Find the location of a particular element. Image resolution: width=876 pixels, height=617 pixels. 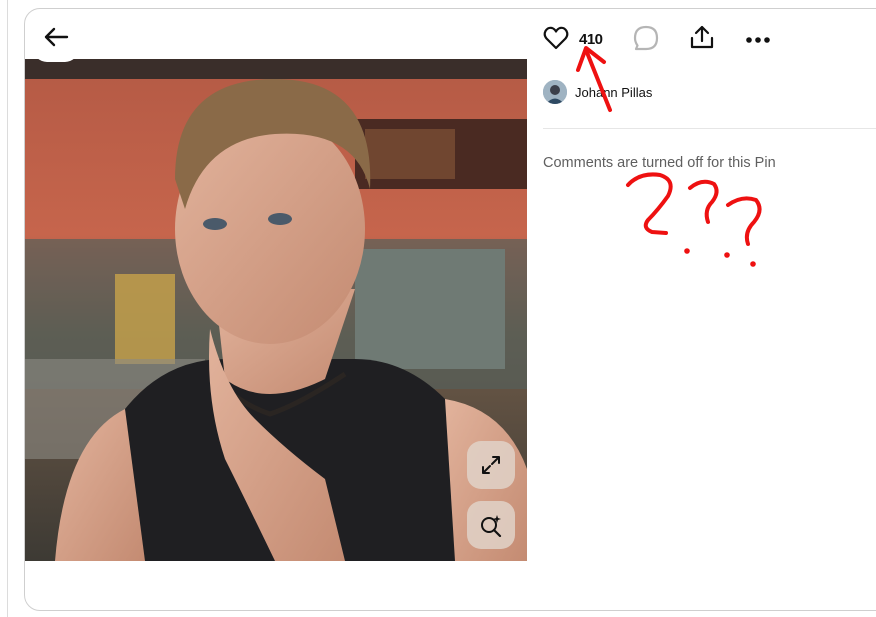

heart-icon is located at coordinates (556, 40).